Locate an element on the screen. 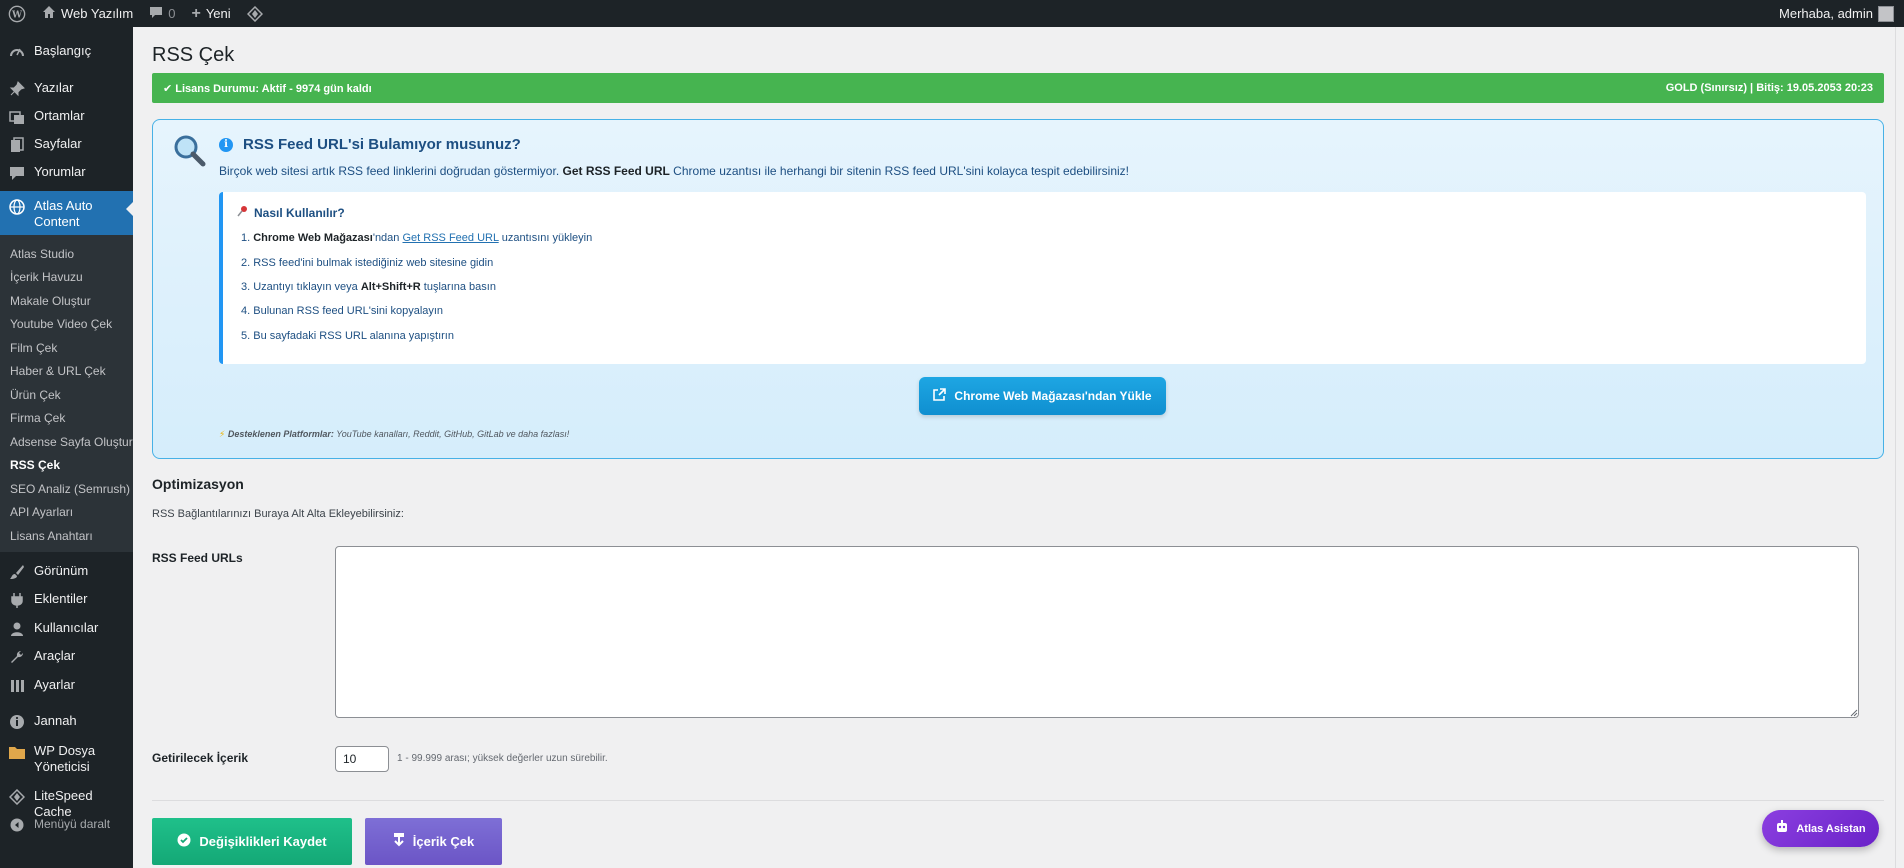 This screenshot has height=868, width=1904. menu-litespeed-cache: LiteSpeed Cache is located at coordinates (66, 803).